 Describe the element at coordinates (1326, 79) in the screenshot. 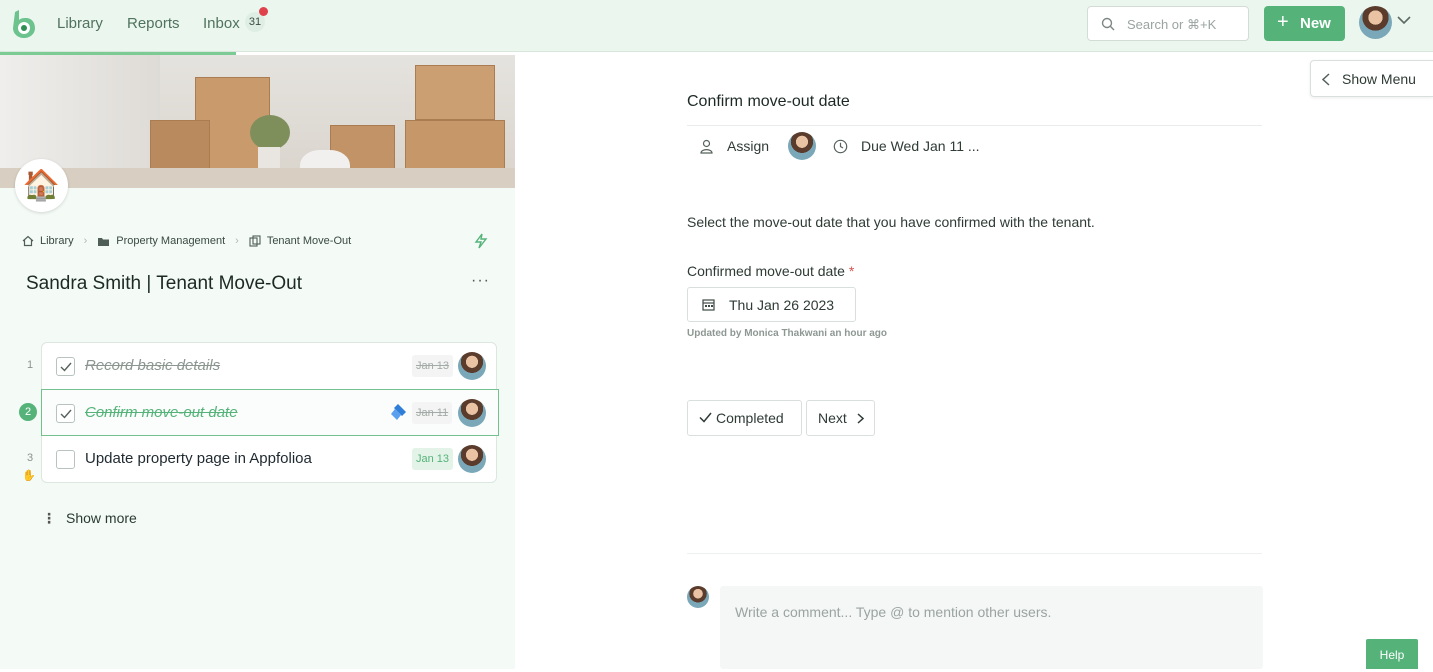

I see `chevron-left-icon` at that location.